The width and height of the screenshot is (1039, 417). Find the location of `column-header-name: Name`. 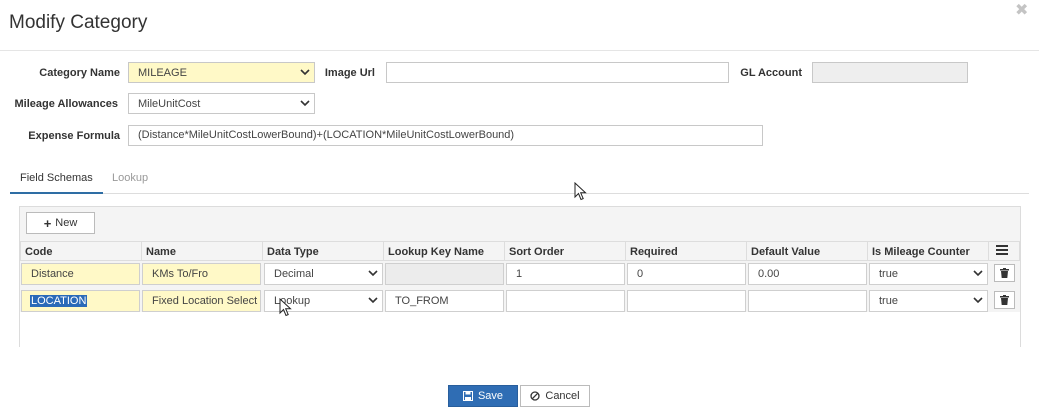

column-header-name: Name is located at coordinates (202, 251).